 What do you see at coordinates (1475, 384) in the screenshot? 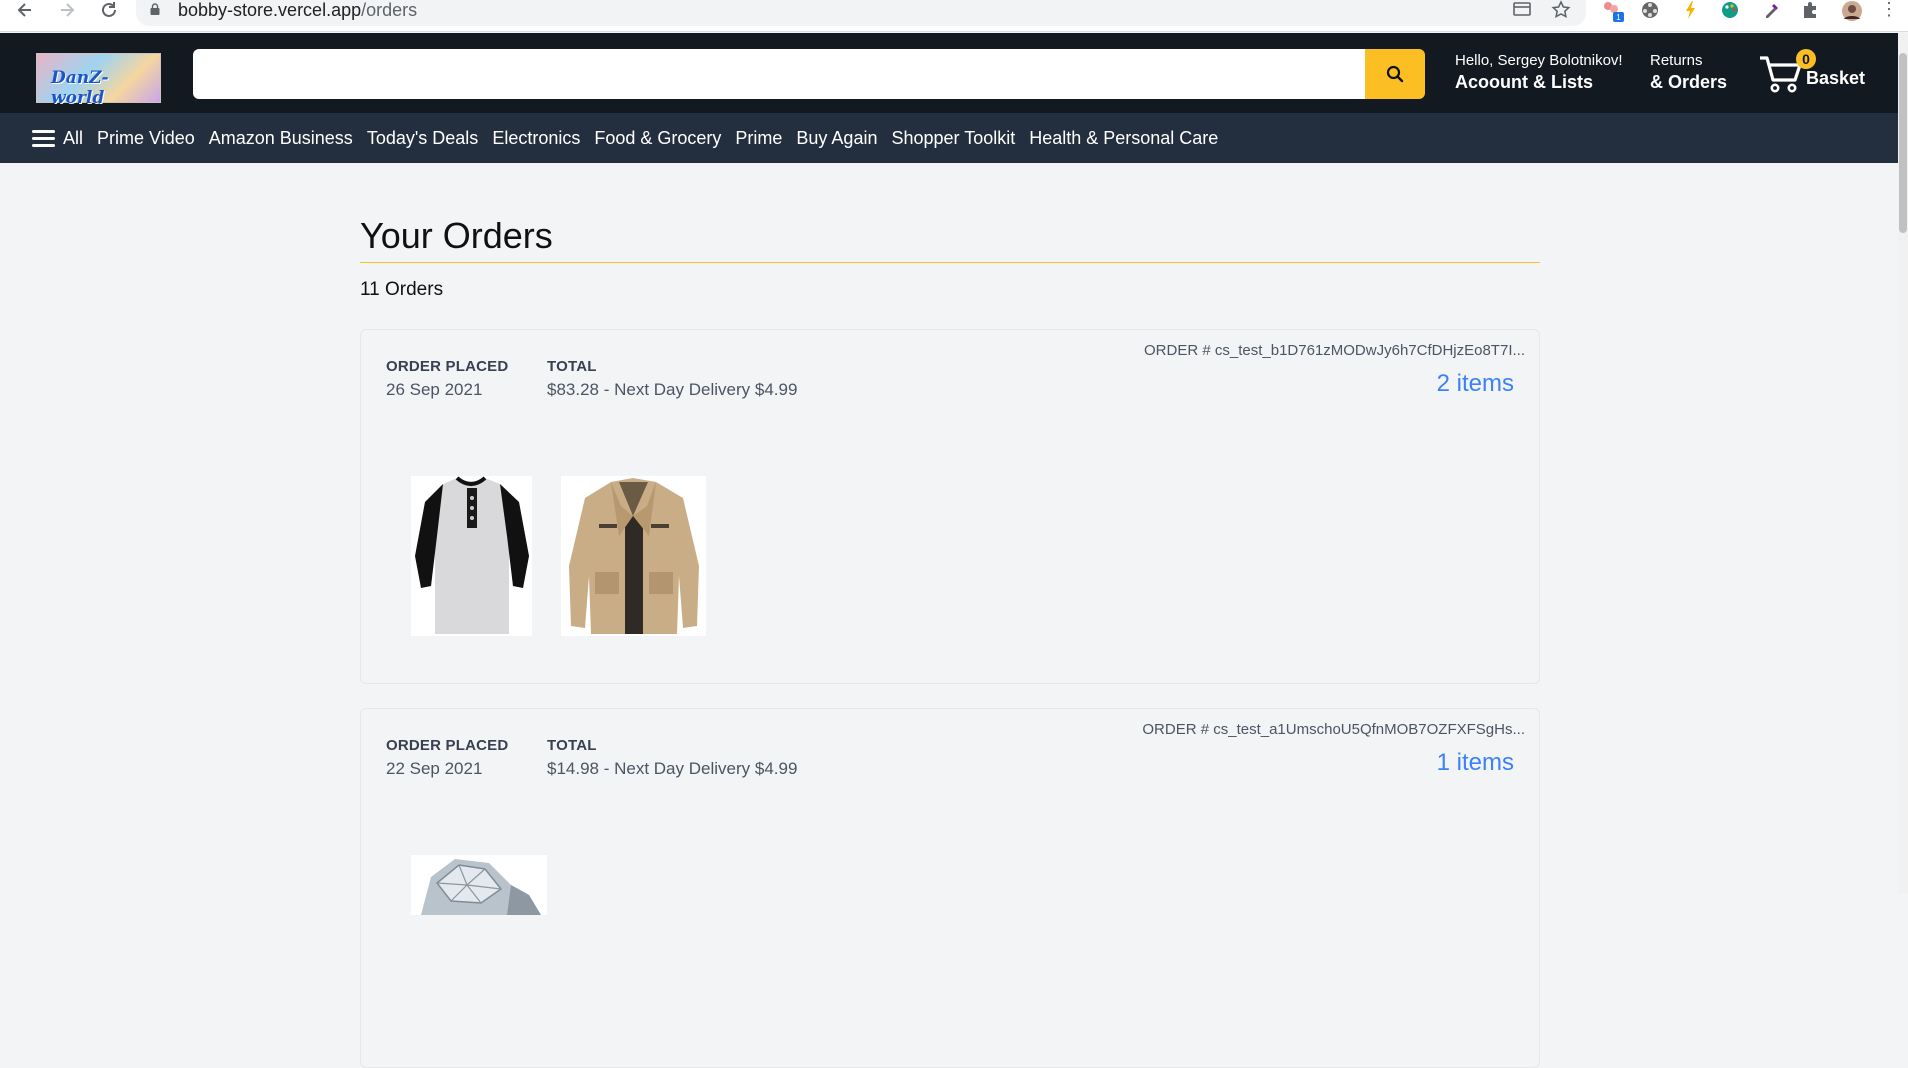
I see `order-items-link: 2 items` at bounding box center [1475, 384].